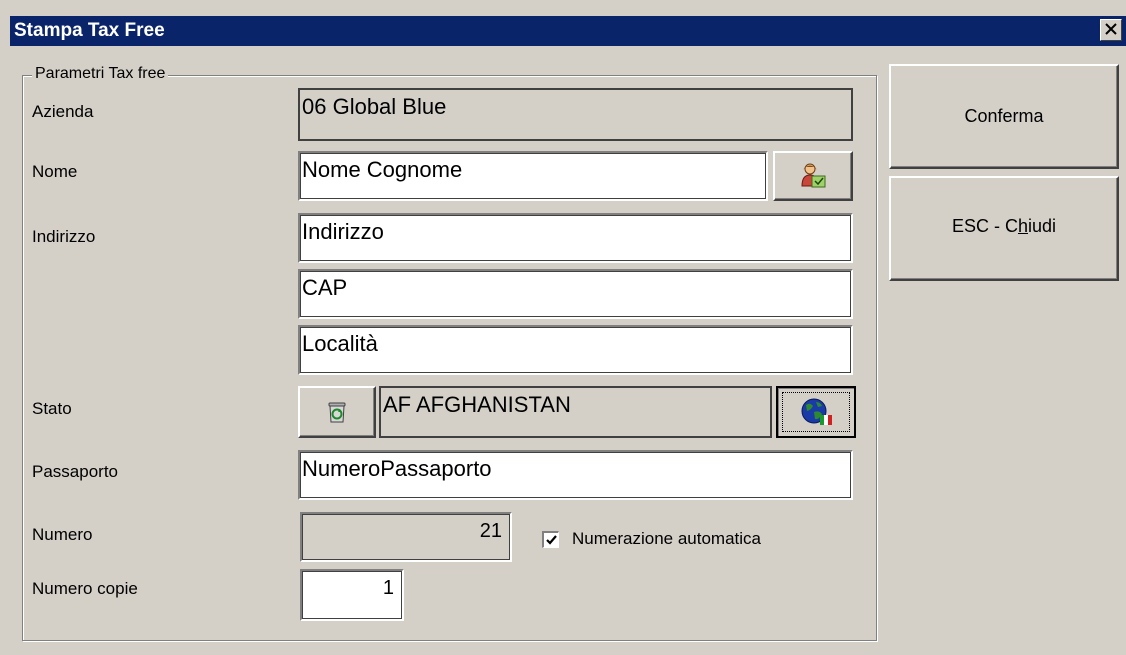 This screenshot has width=1126, height=655. I want to click on checkmark-icon, so click(551, 540).